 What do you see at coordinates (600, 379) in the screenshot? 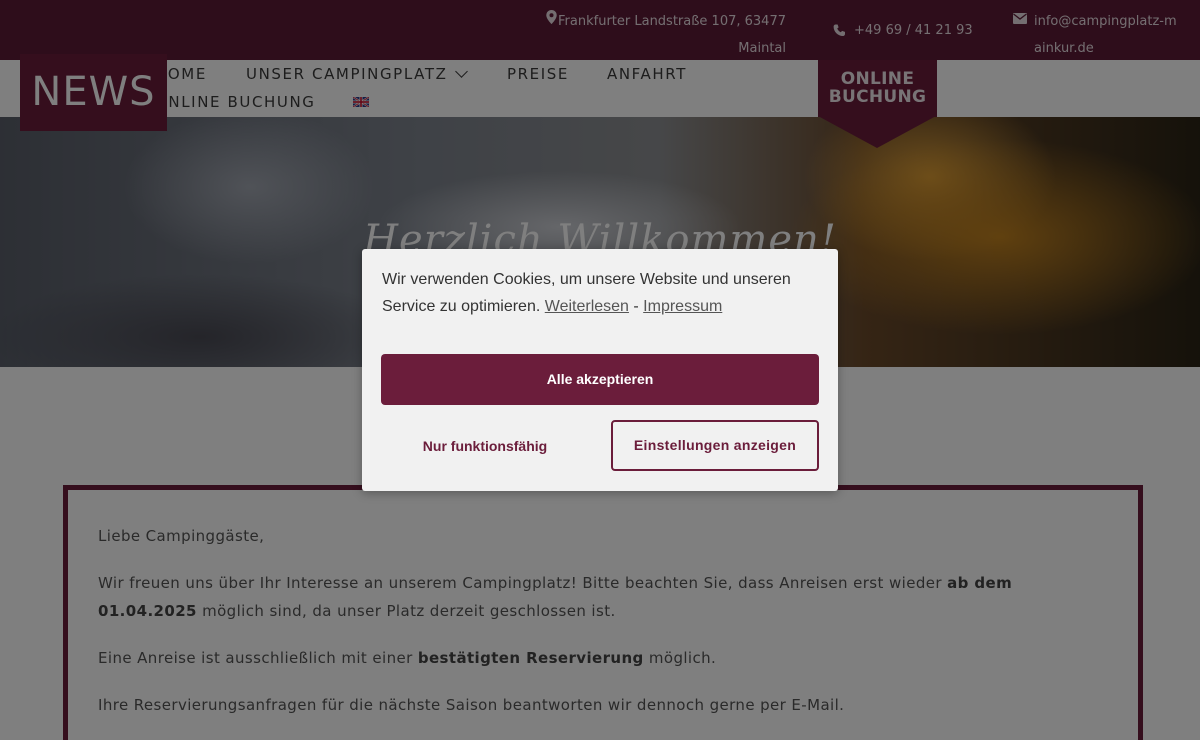
I see `accept-all-button: Alle akzeptieren` at bounding box center [600, 379].